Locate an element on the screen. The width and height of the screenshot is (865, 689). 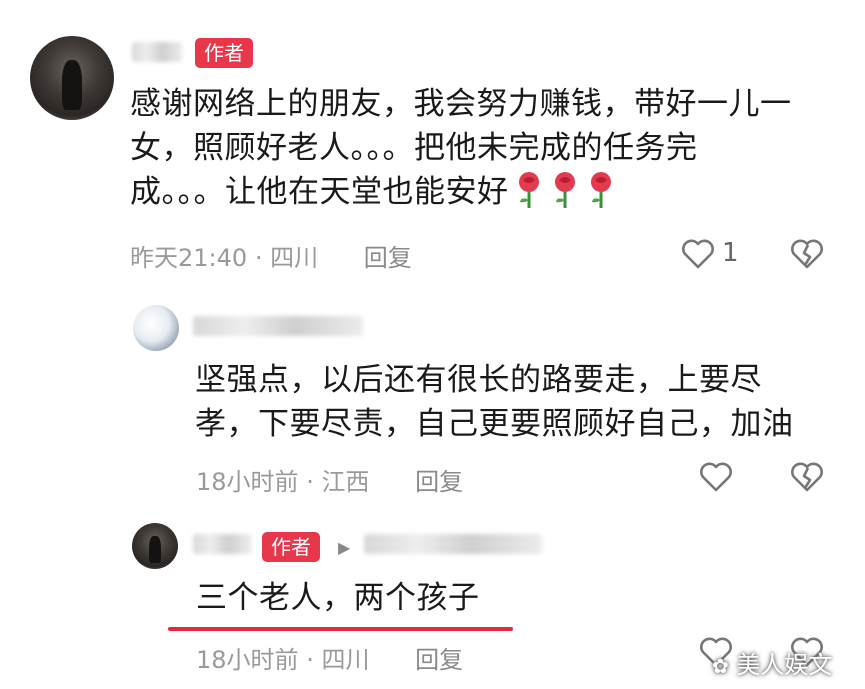
comment-text: 坚强点，以后还有很长的路要走，上要尽 孝，下要尽责，自己更要照顾好自己，加油 is located at coordinates (525, 402).